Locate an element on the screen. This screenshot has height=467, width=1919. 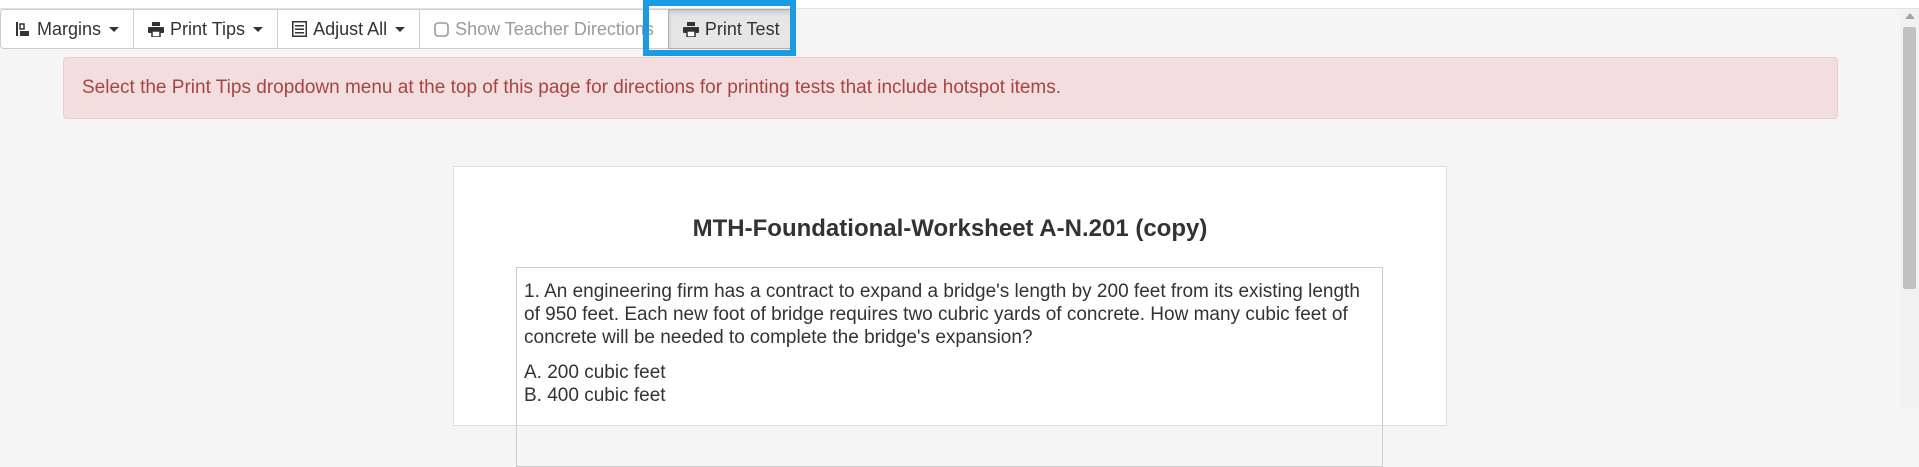
margins-label: Margins is located at coordinates (69, 28).